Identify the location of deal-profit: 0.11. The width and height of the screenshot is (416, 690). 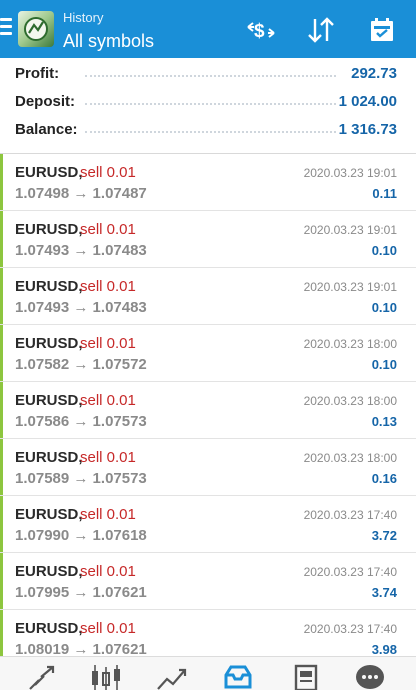
(384, 193).